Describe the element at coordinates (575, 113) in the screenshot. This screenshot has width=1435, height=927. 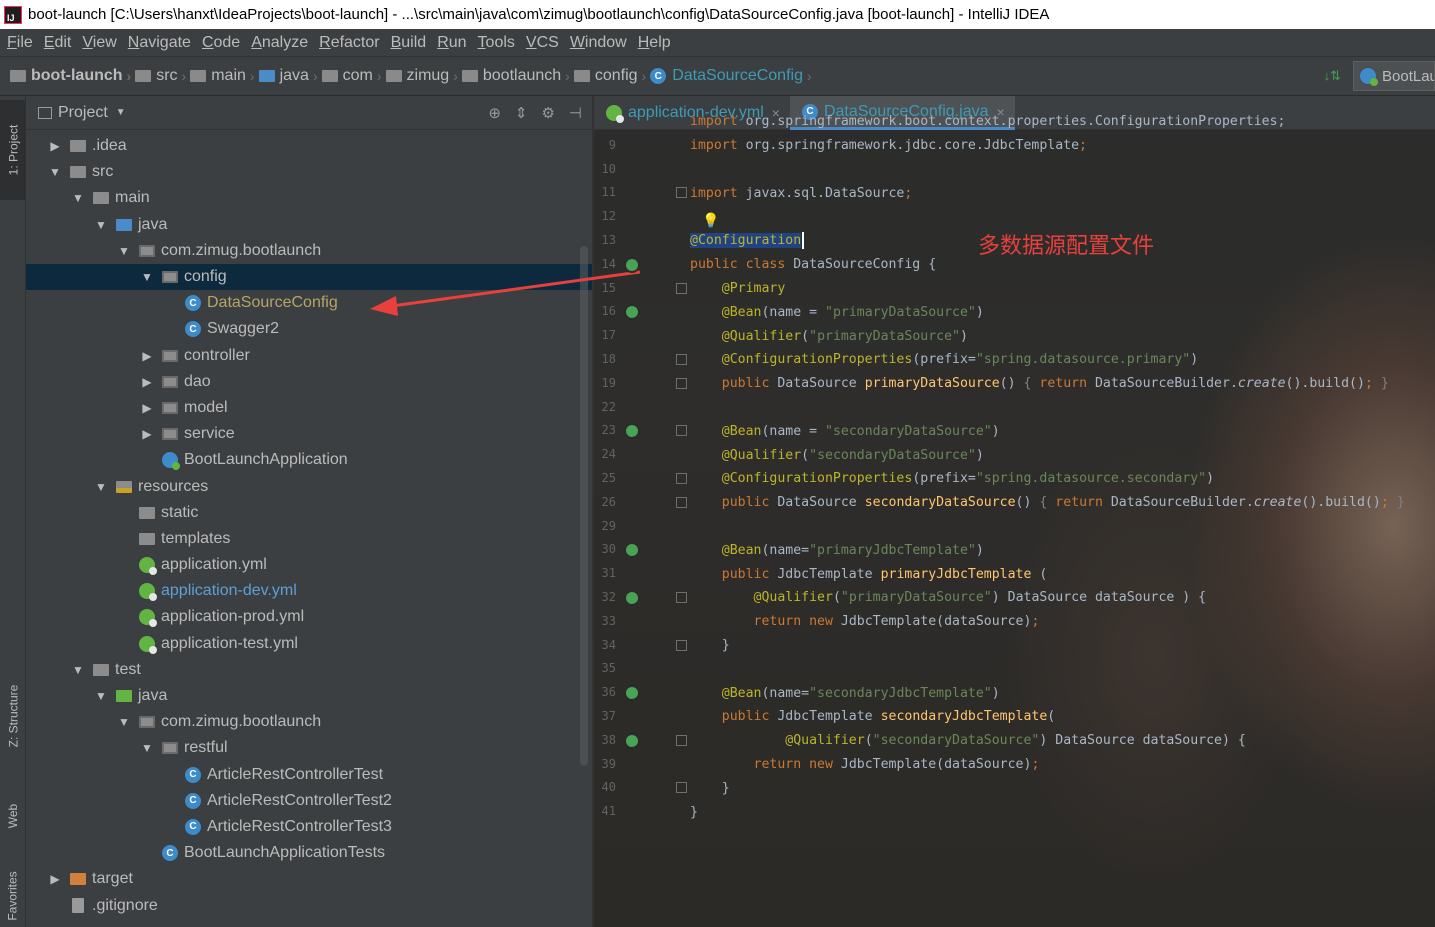
I see `hide-icon: ⊣` at that location.